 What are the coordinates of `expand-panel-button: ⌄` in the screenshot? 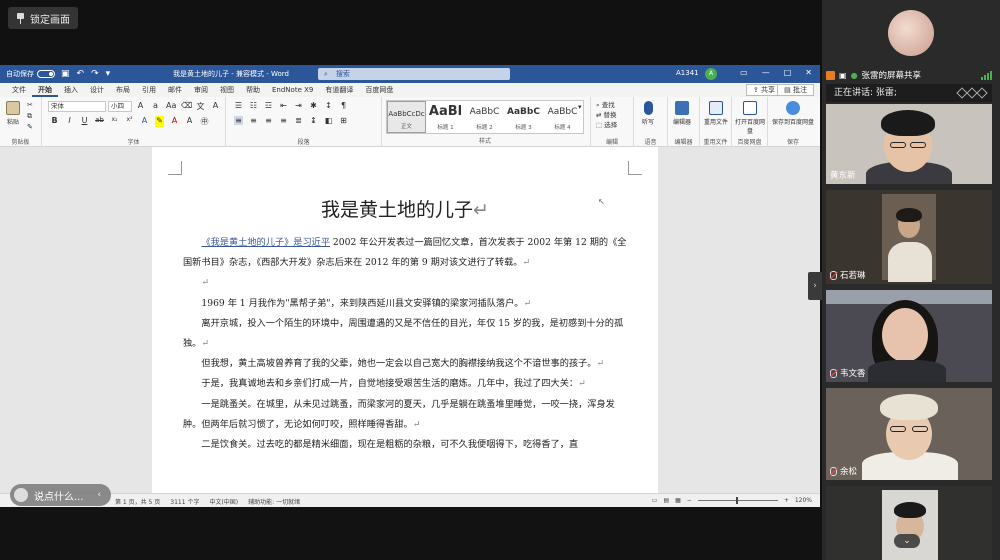 It's located at (907, 541).